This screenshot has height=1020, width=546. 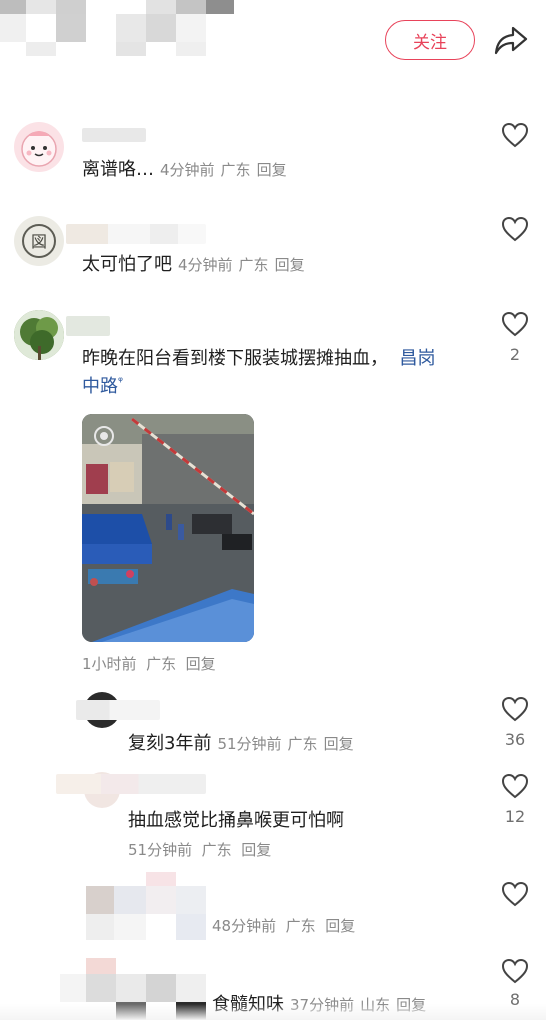 I want to click on blurred-username-mosaic, so click(x=117, y=29).